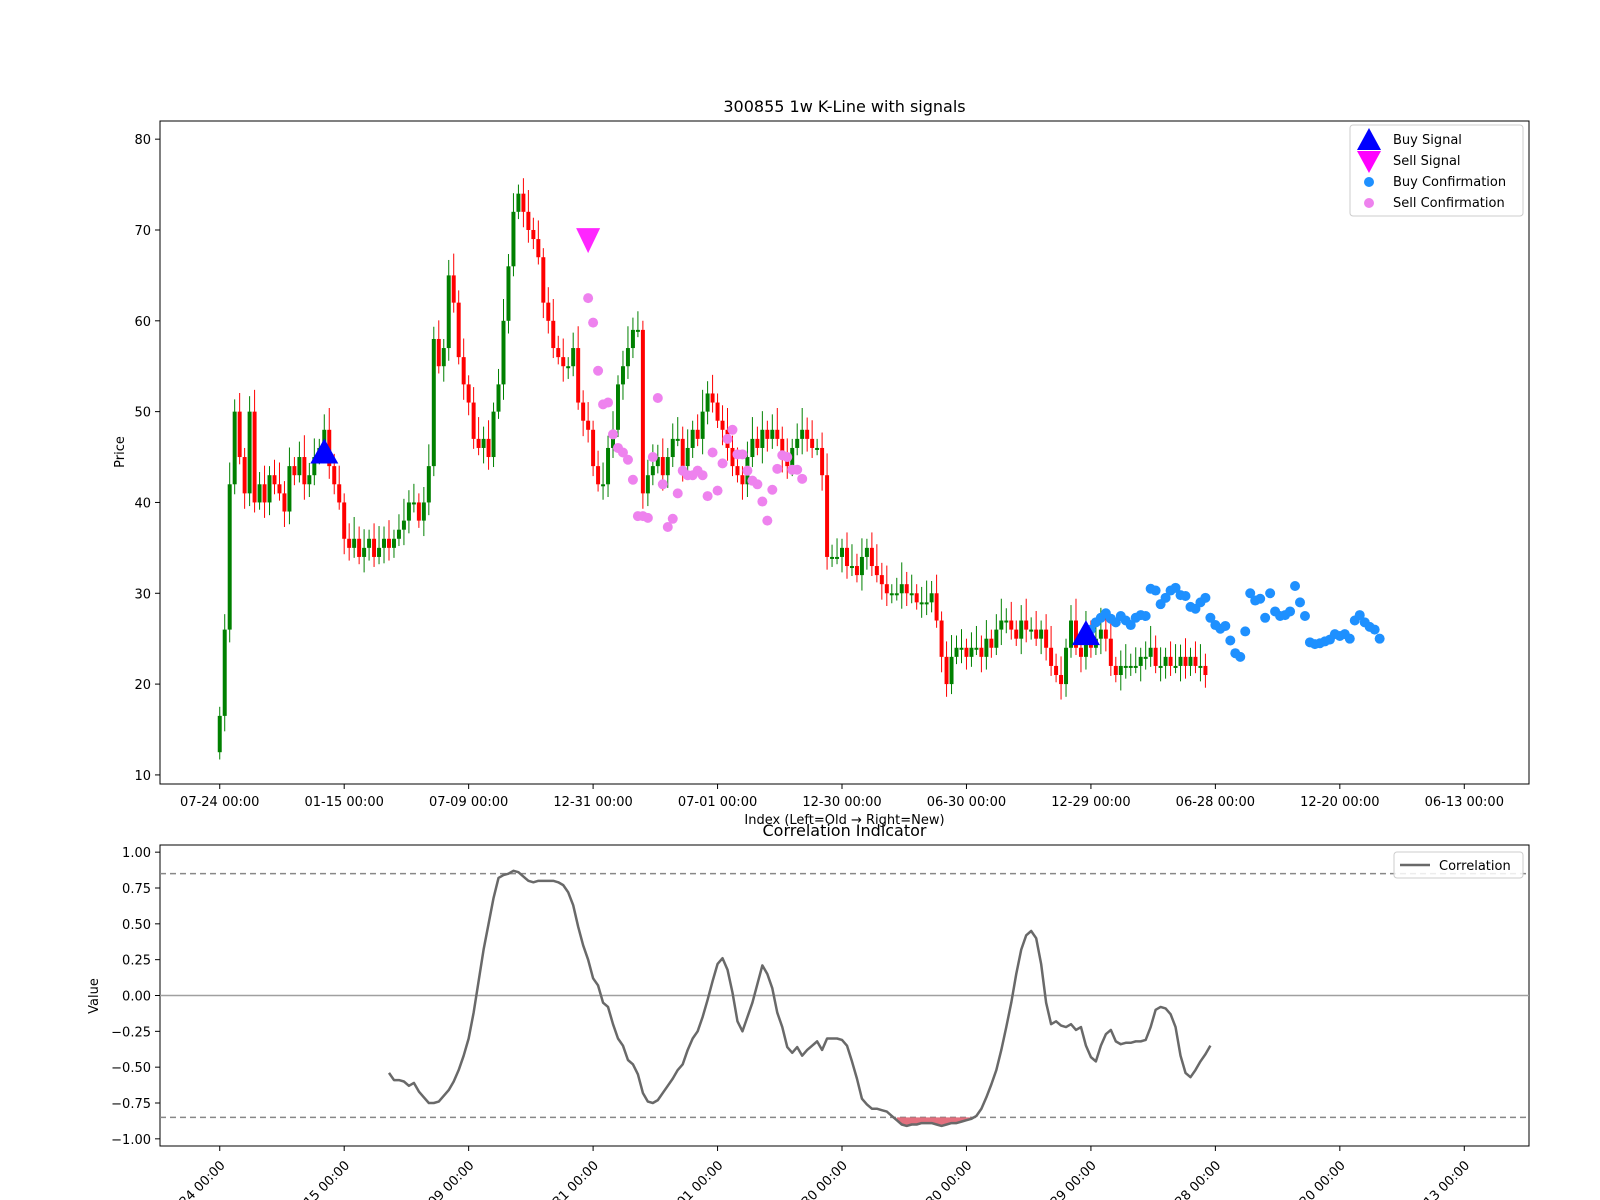 The image size is (1600, 1200). I want to click on correlation-x-tick-label: 07-09 00:00, so click(444, 1179).